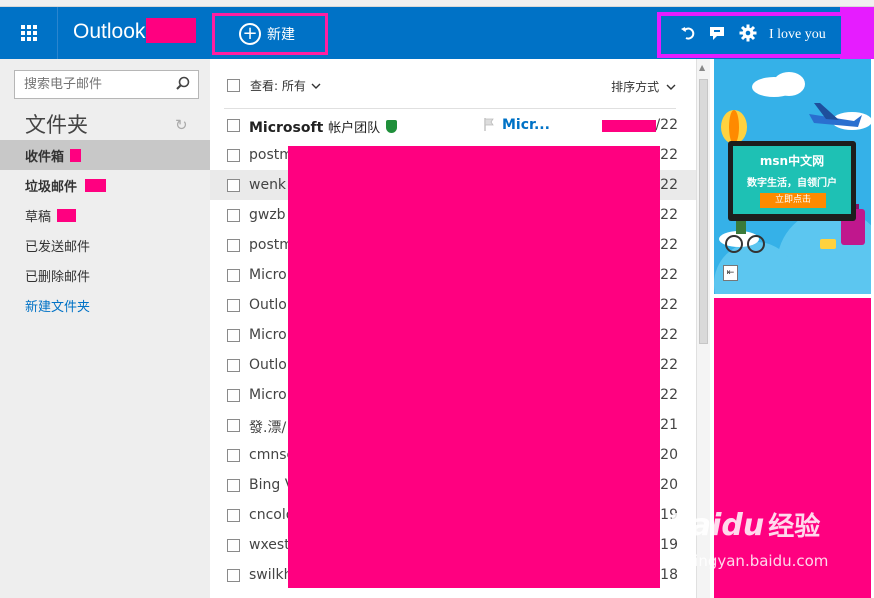 This screenshot has height=598, width=874. Describe the element at coordinates (730, 273) in the screenshot. I see `ad-close-icon: ⇤` at that location.